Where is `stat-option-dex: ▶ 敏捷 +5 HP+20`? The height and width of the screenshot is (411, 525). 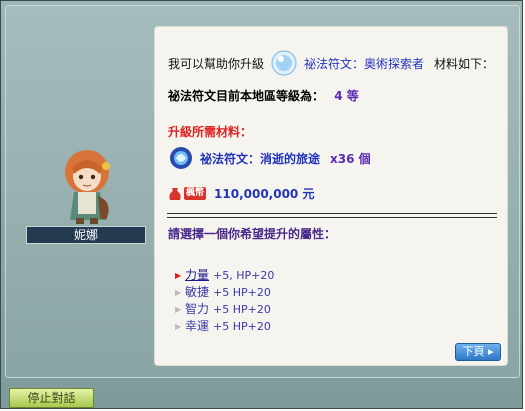 stat-option-dex: ▶ 敏捷 +5 HP+20 is located at coordinates (224, 292).